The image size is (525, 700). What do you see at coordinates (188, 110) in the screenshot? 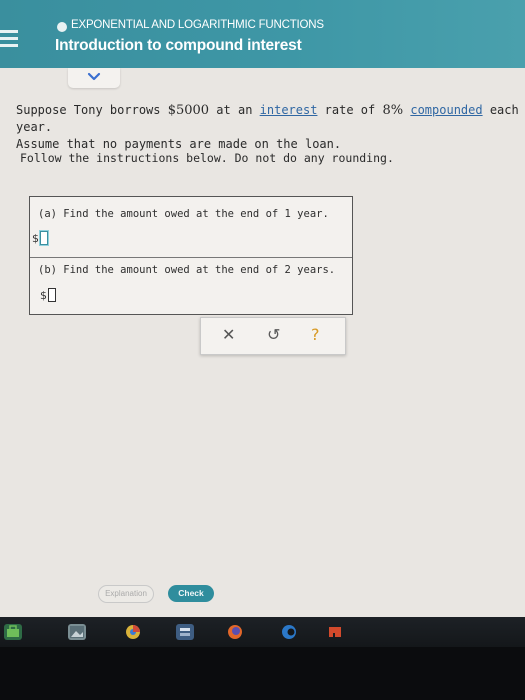
I see `loan-amount: $5000` at bounding box center [188, 110].